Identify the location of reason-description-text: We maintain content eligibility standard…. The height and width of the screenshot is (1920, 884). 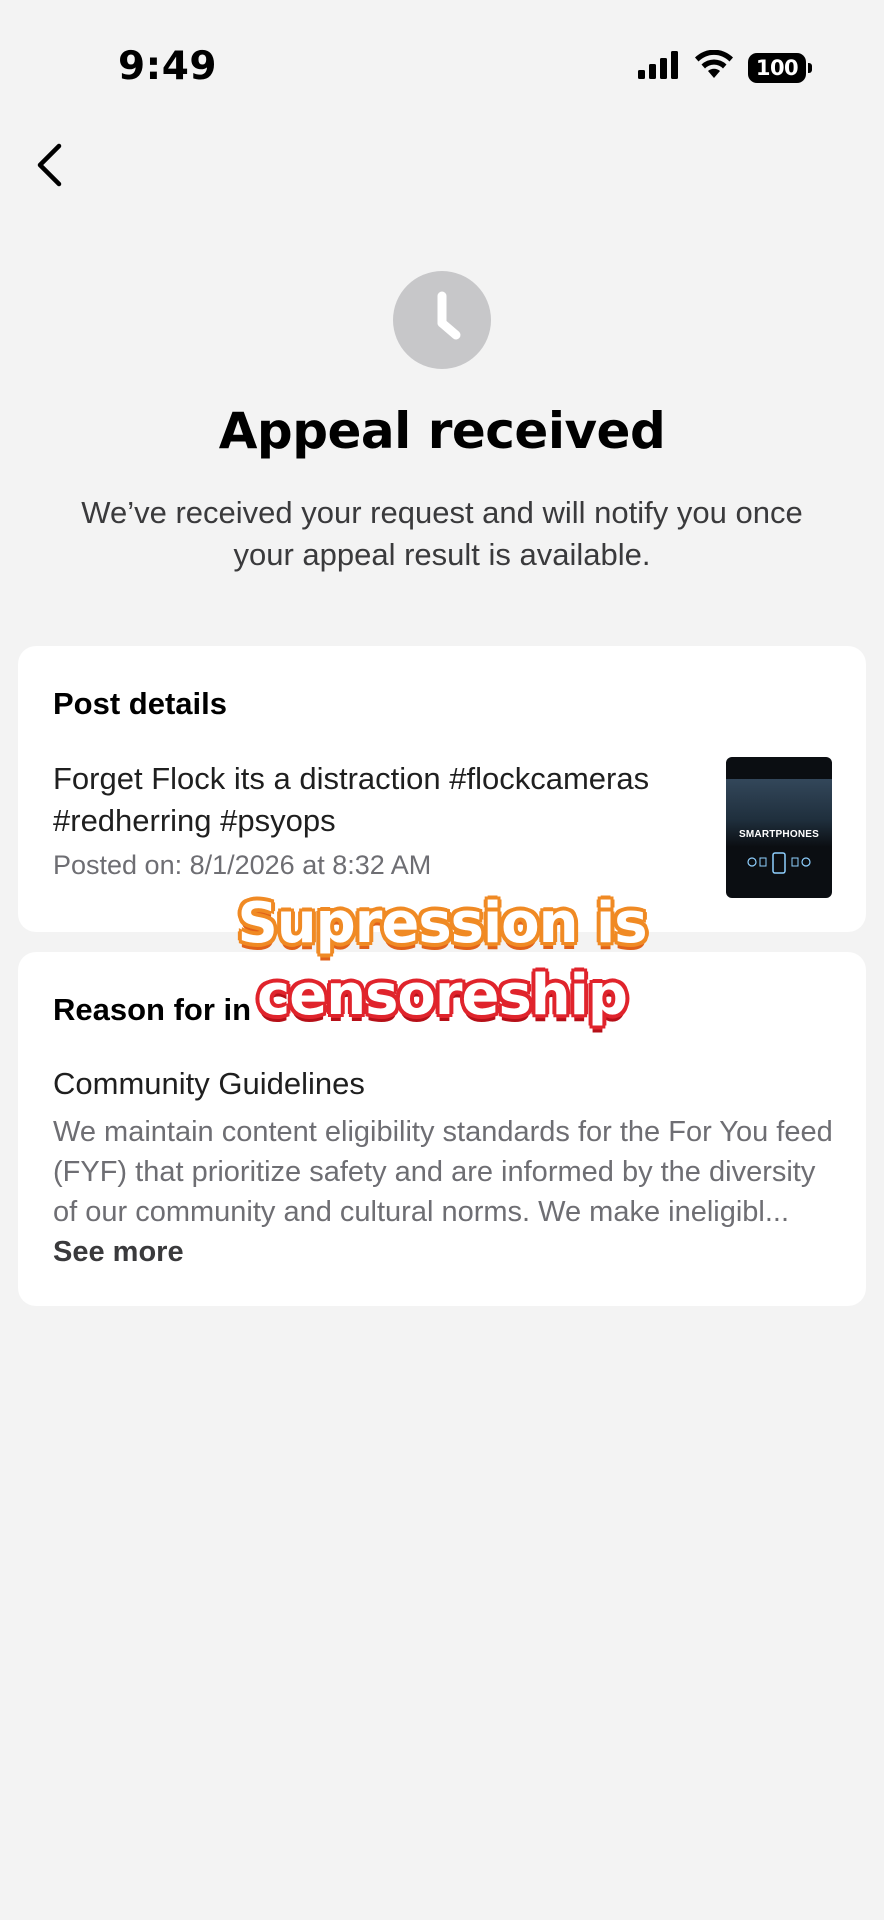
(443, 1172).